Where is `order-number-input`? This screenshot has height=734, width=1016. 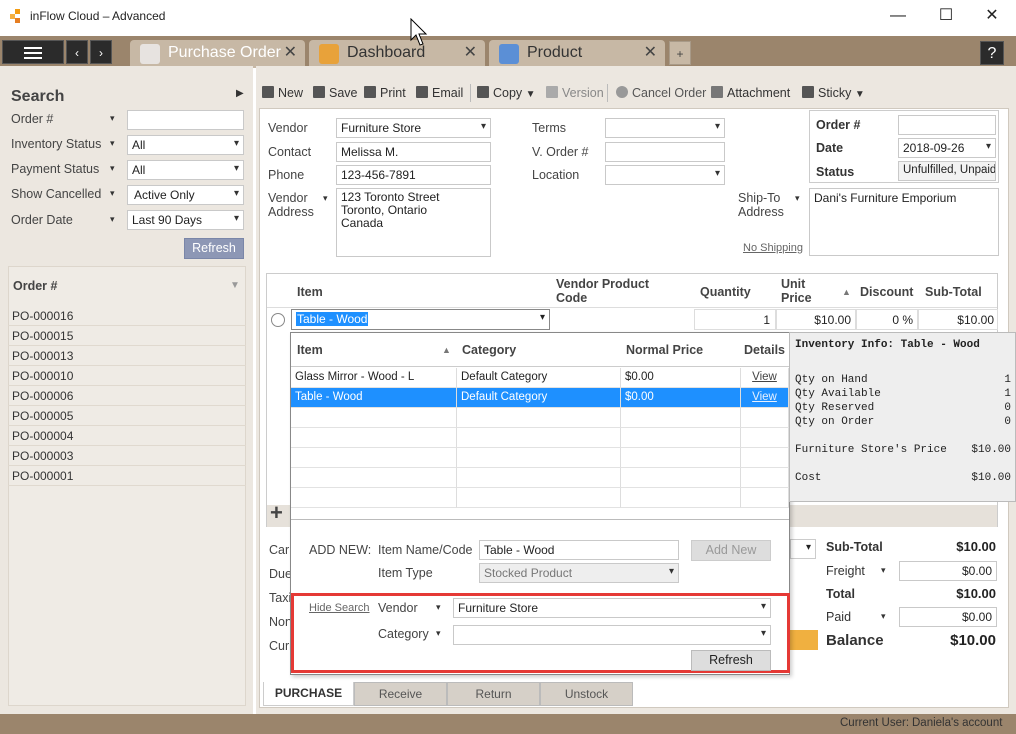
order-number-input is located at coordinates (947, 125).